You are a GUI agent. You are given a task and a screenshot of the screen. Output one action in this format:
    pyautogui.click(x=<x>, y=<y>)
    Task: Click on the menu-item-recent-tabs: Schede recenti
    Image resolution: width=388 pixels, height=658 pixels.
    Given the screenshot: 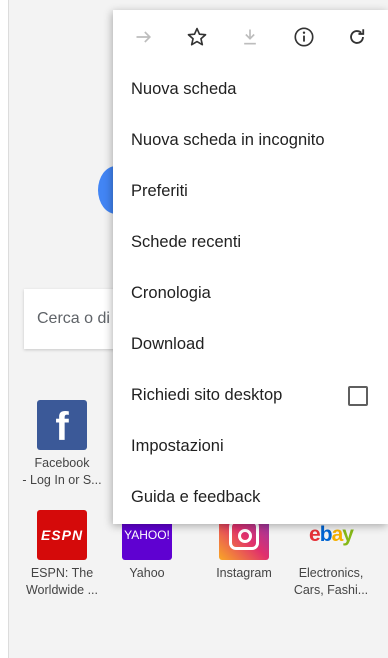 What is the action you would take?
    pyautogui.click(x=250, y=242)
    